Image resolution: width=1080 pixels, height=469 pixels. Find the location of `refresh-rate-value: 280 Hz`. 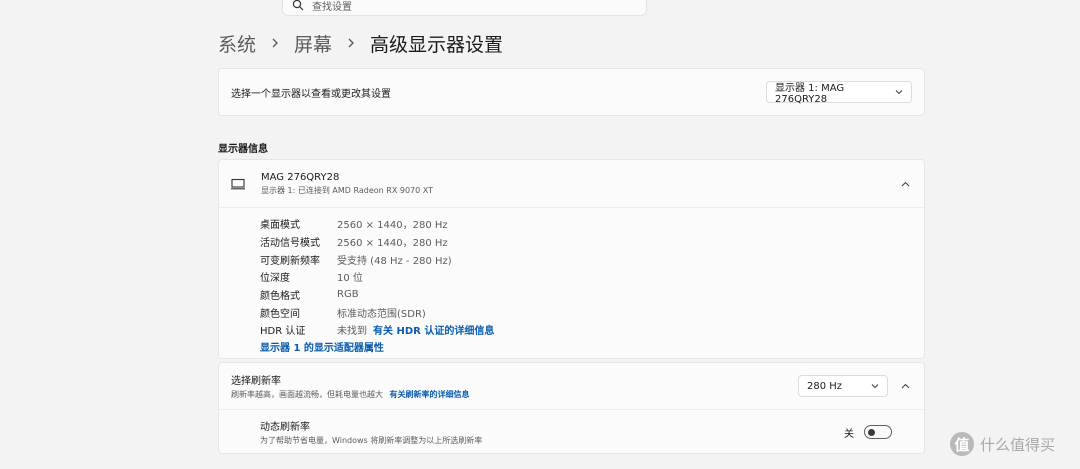

refresh-rate-value: 280 Hz is located at coordinates (825, 386).